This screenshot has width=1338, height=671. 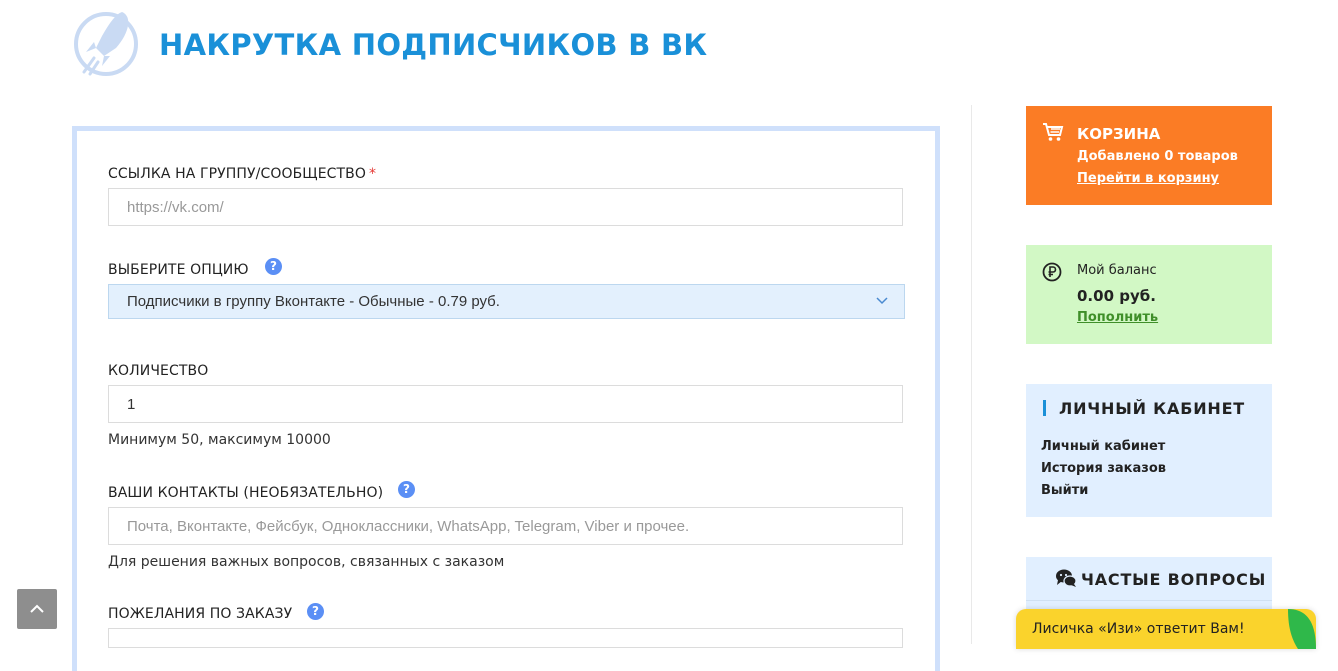 What do you see at coordinates (1053, 132) in the screenshot?
I see `cart-icon` at bounding box center [1053, 132].